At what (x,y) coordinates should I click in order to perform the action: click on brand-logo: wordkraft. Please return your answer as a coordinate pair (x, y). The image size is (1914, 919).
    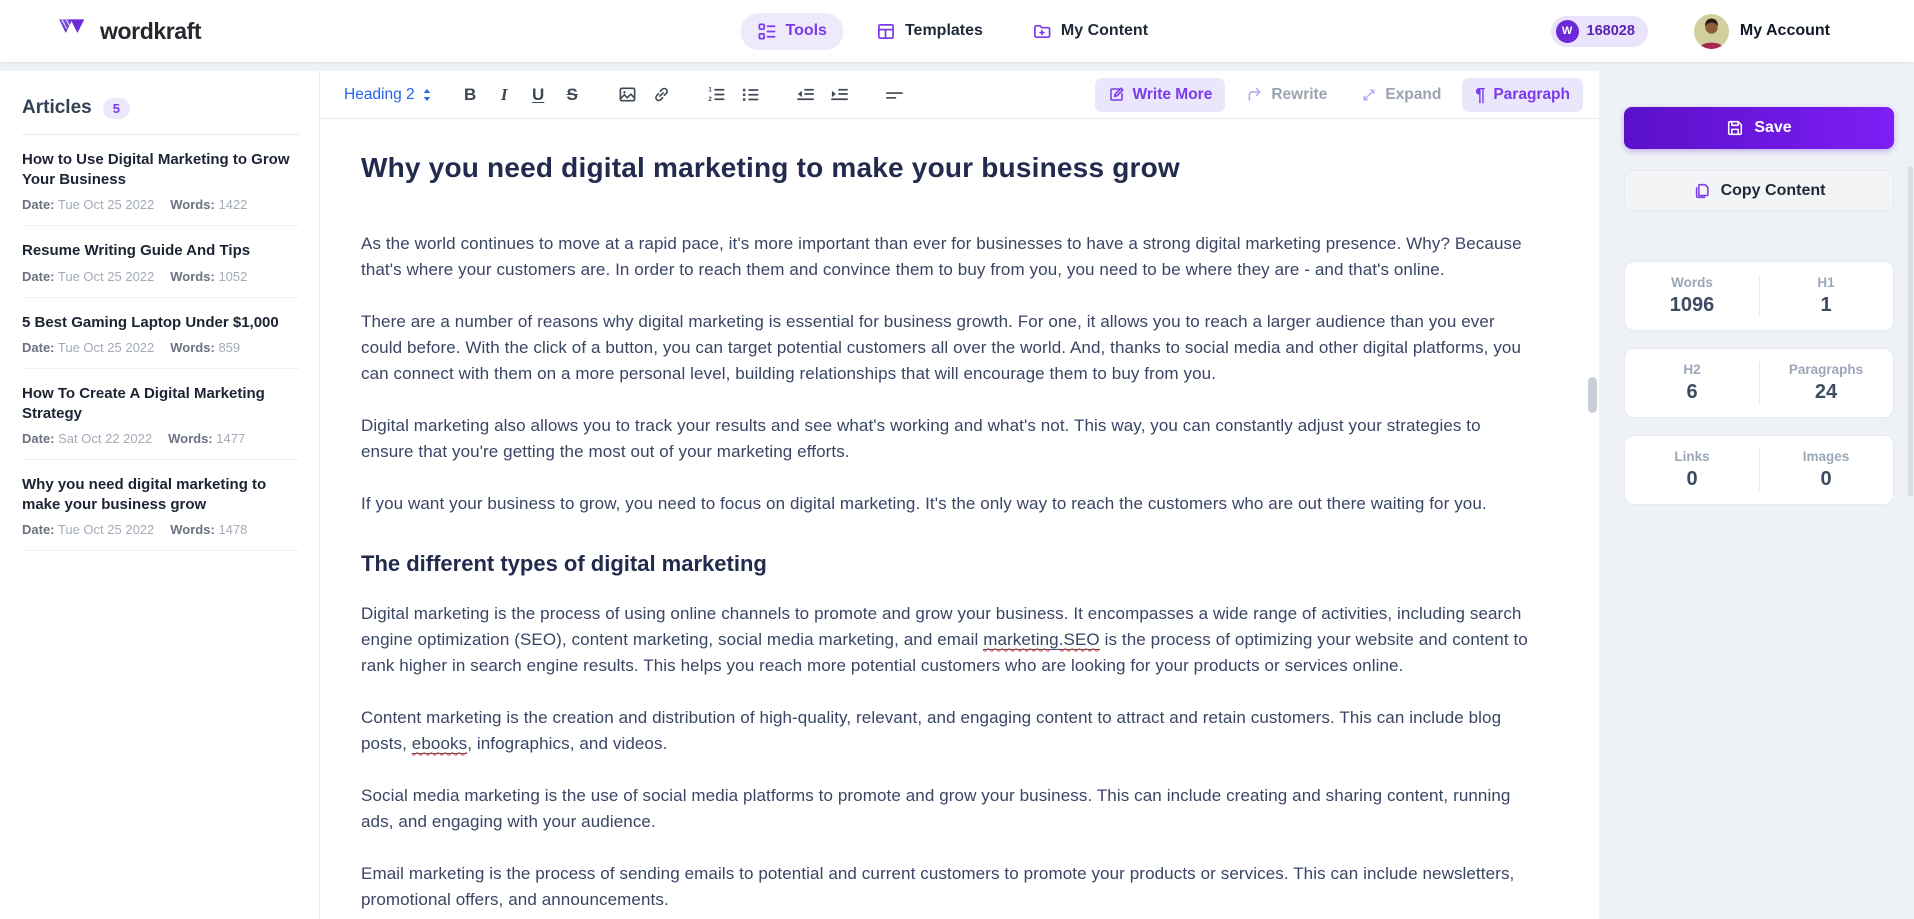
    Looking at the image, I should click on (130, 31).